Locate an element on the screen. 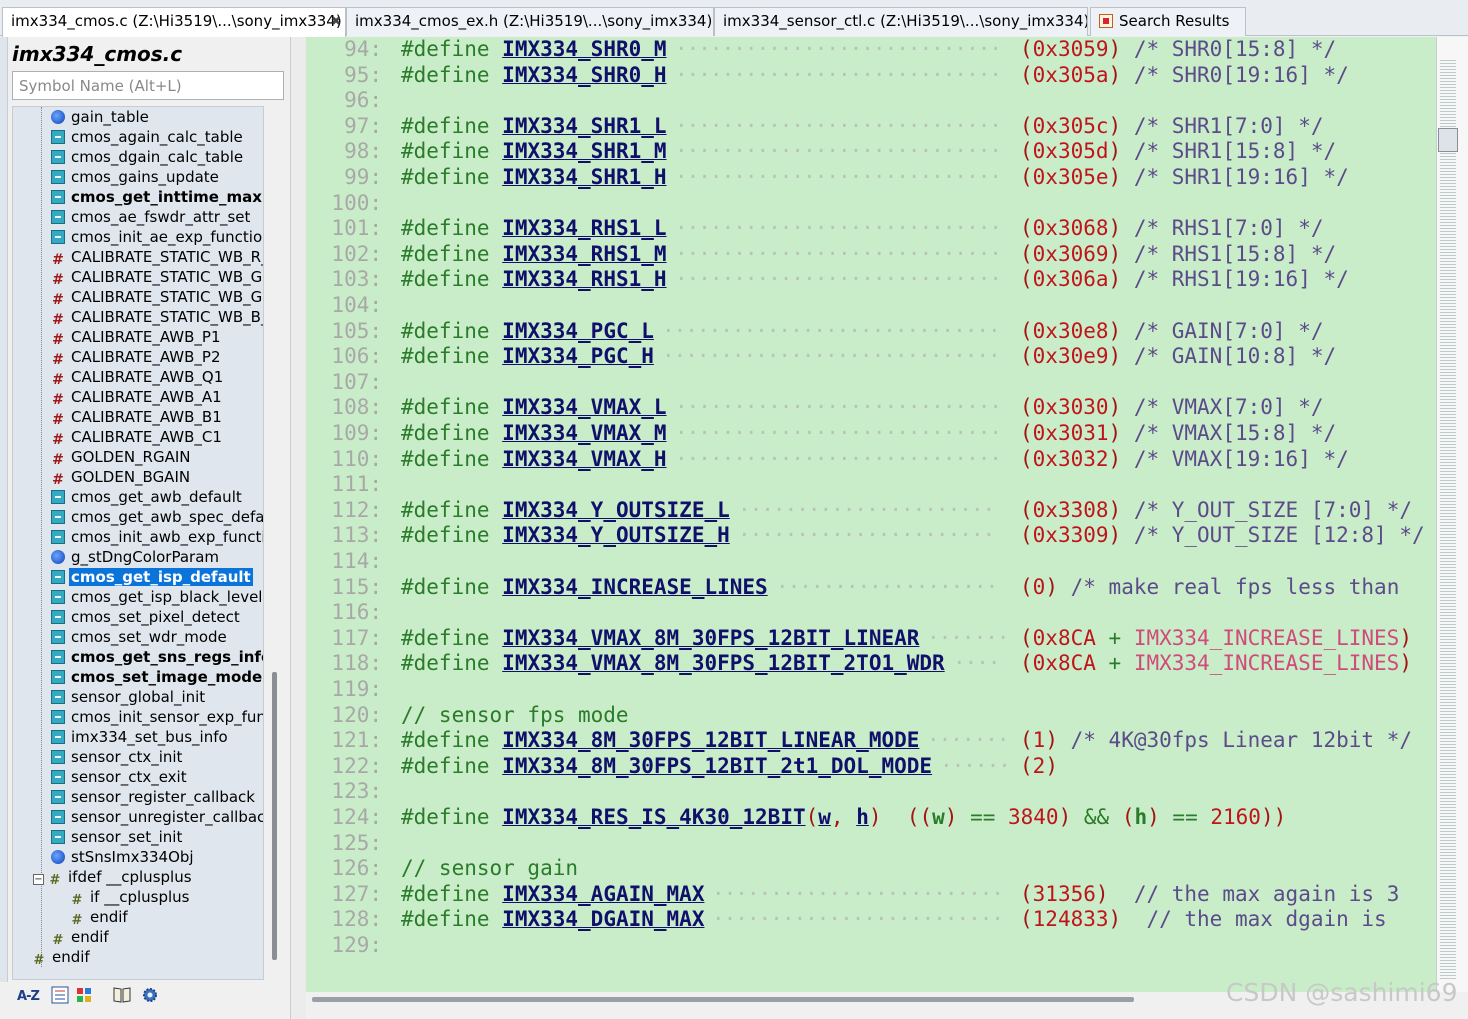 This screenshot has height=1019, width=1468. symbol-tree-item: stSnsImx334Obj is located at coordinates (122, 857).